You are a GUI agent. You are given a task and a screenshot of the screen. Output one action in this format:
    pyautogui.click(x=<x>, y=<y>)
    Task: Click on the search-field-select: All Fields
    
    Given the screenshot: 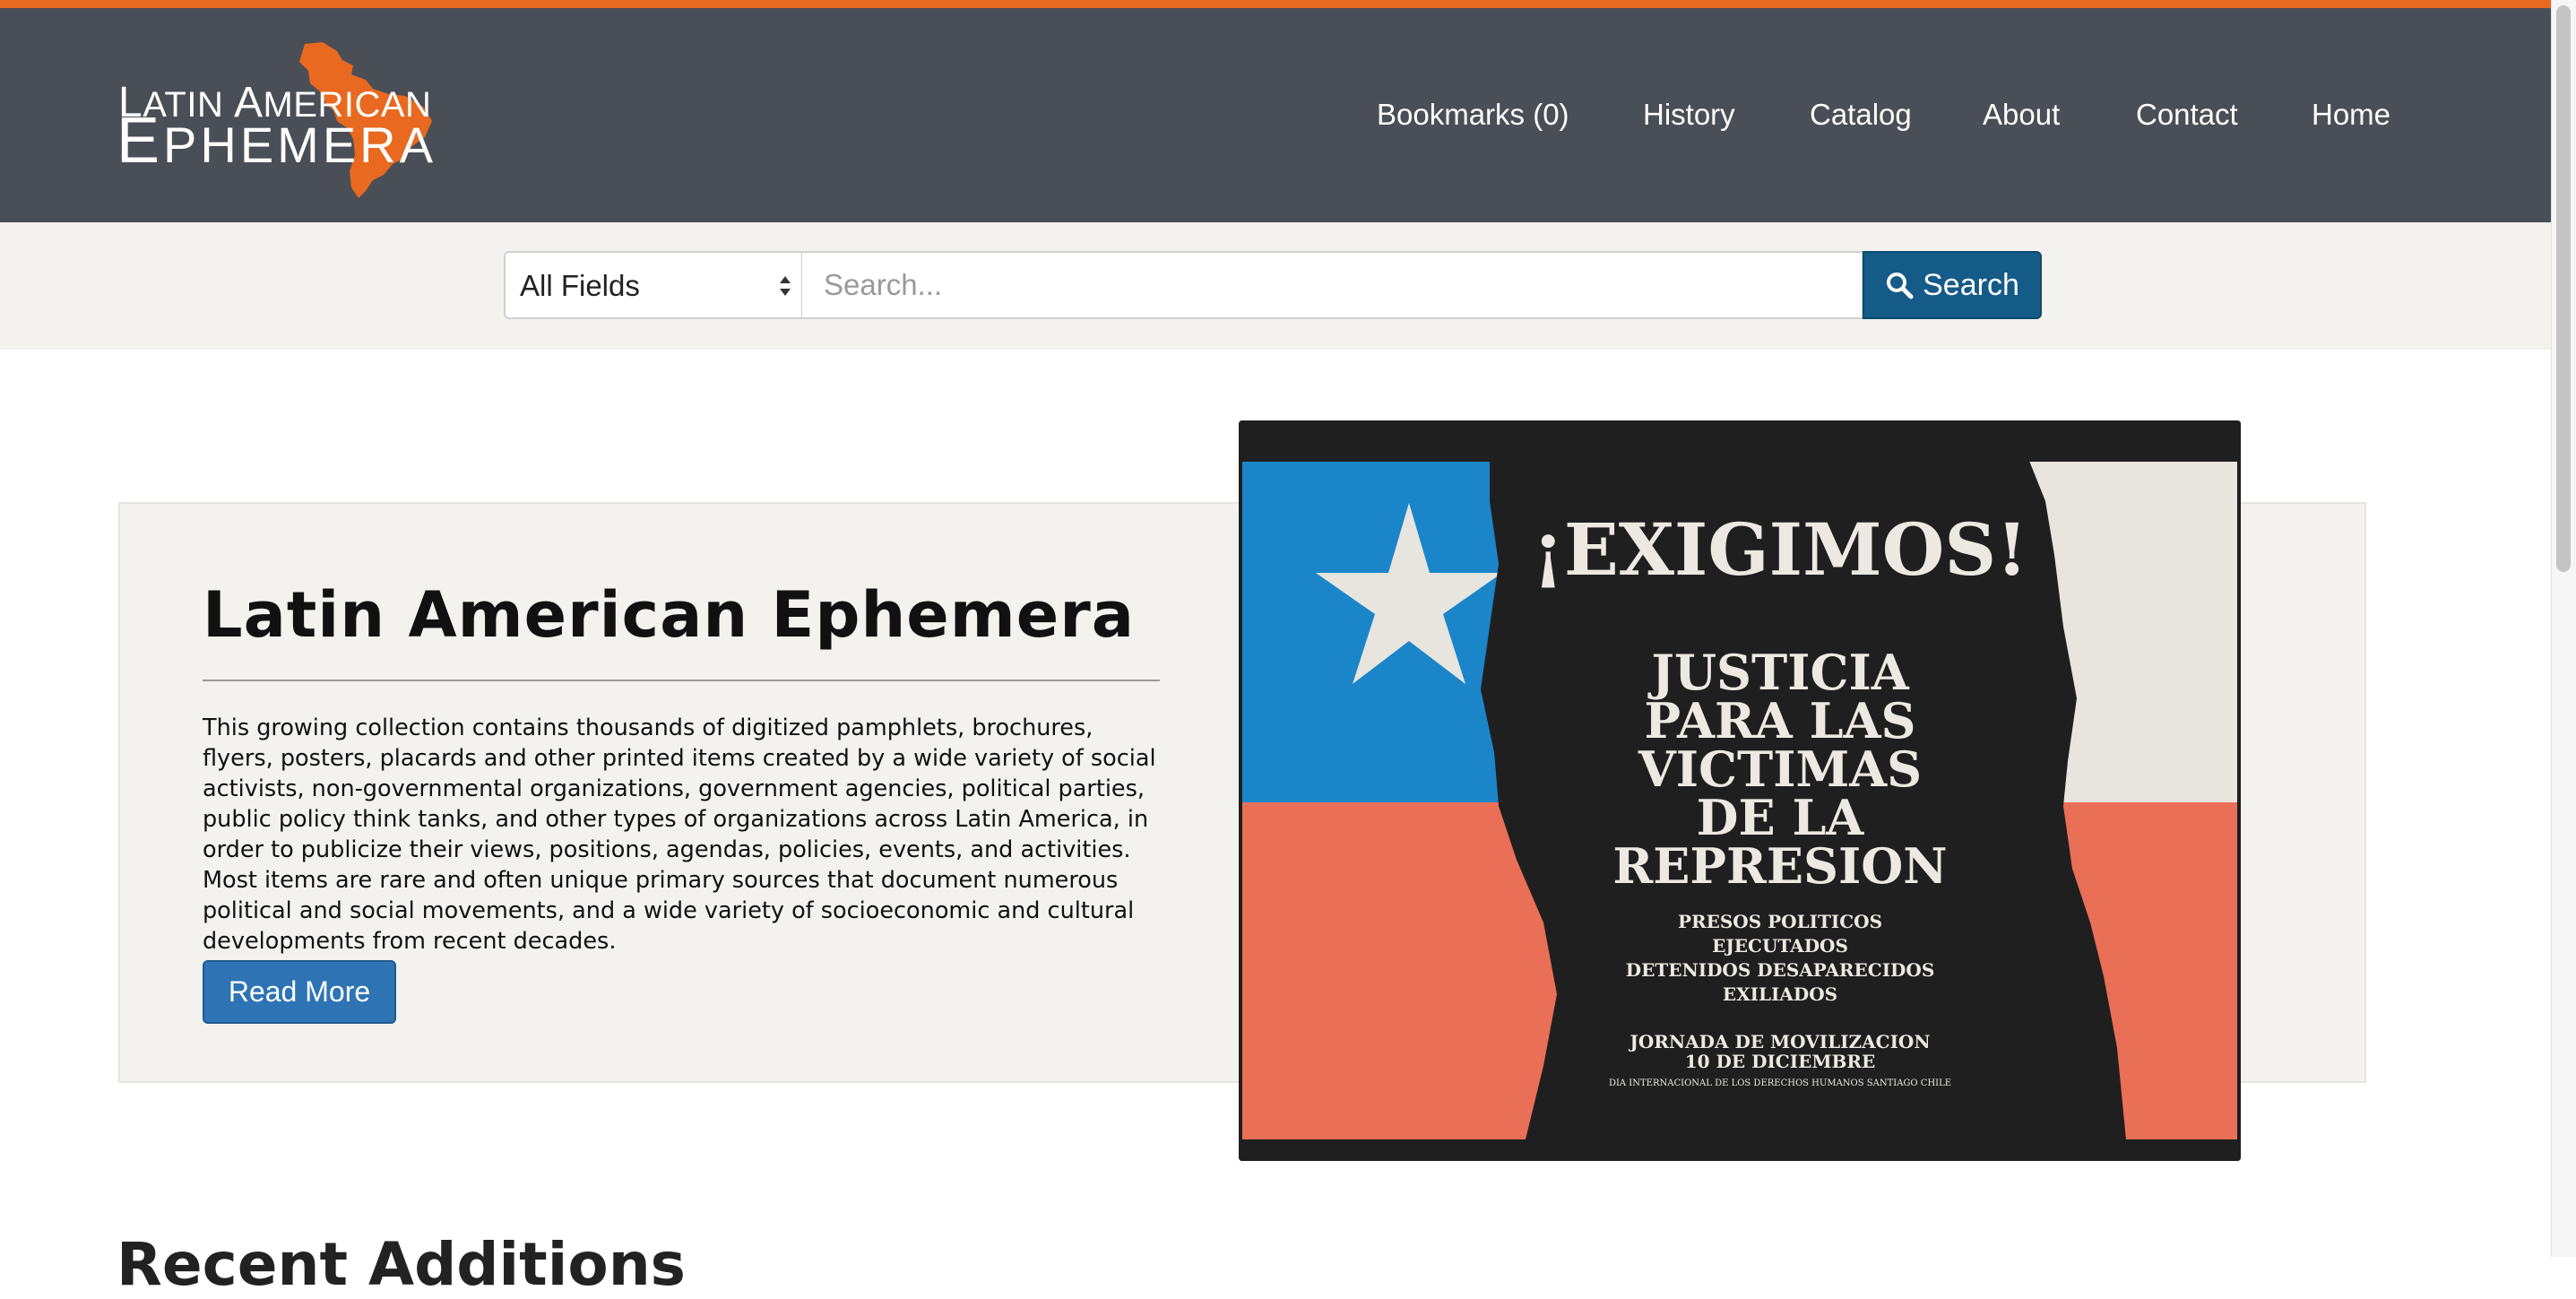 What is the action you would take?
    pyautogui.click(x=653, y=285)
    